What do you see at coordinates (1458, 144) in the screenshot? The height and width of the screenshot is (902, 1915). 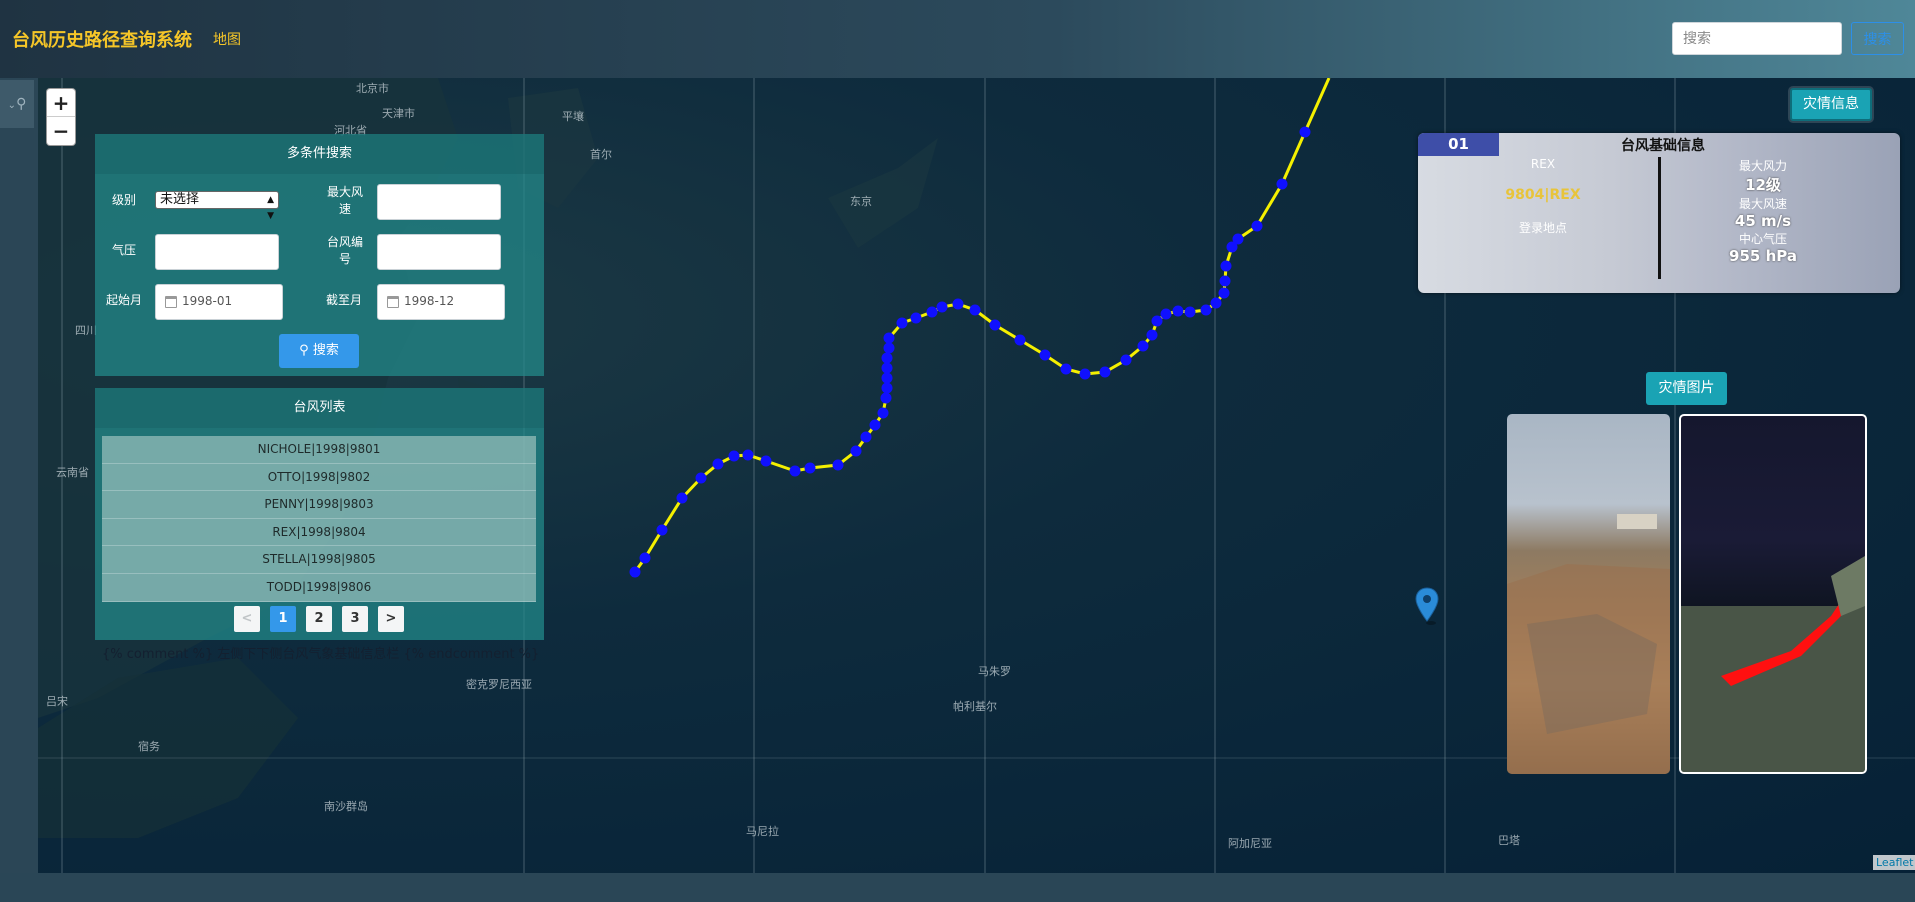 I see `typhoon-index-badge: 01` at bounding box center [1458, 144].